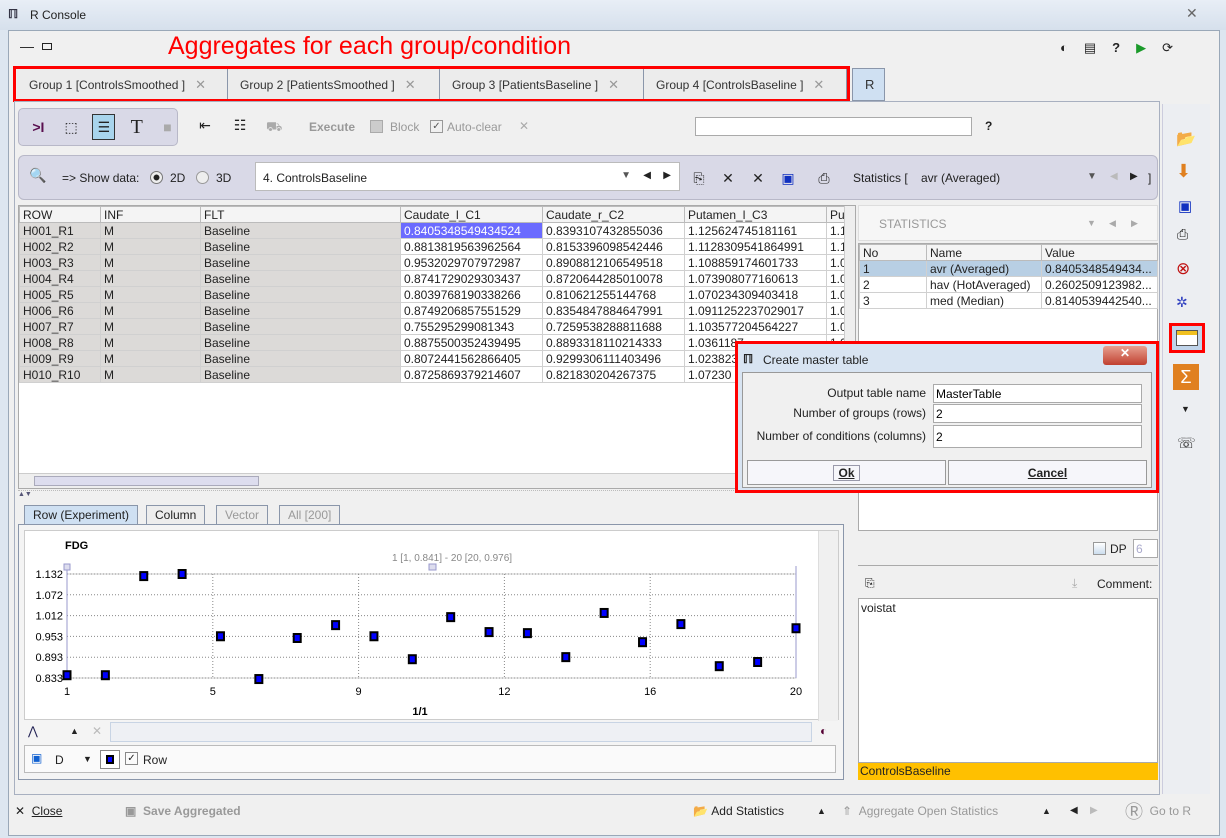 The height and width of the screenshot is (838, 1226). What do you see at coordinates (81, 515) in the screenshot?
I see `chart-tab-row: Row (Experiment)` at bounding box center [81, 515].